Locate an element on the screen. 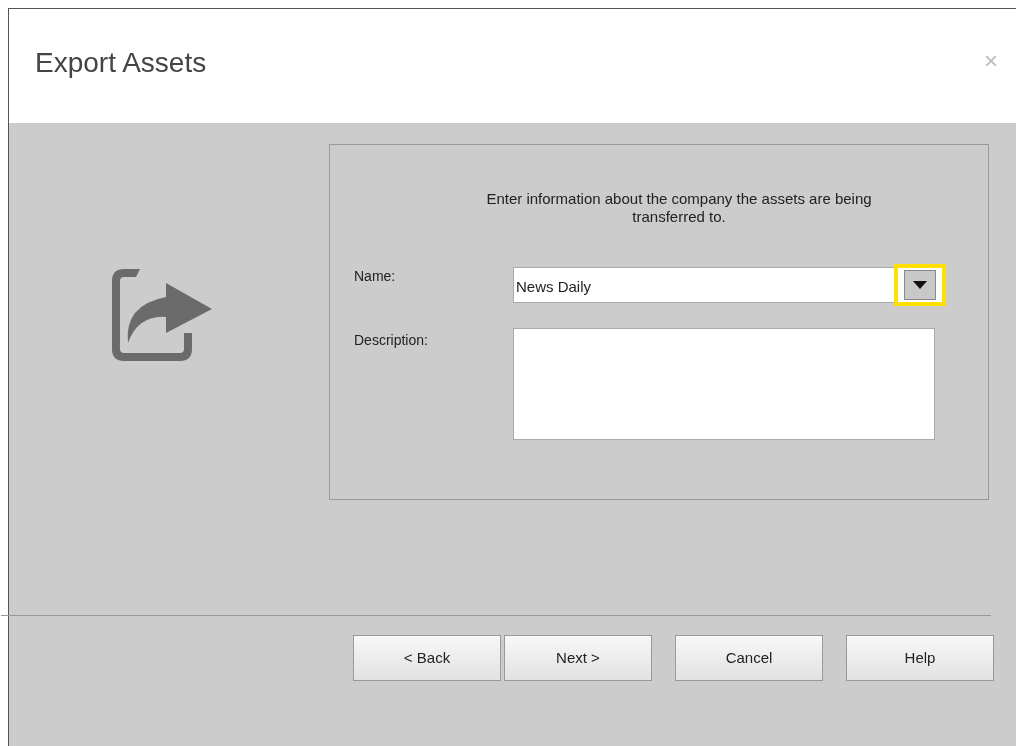 The image size is (1016, 746). field-label: Name: is located at coordinates (375, 276).